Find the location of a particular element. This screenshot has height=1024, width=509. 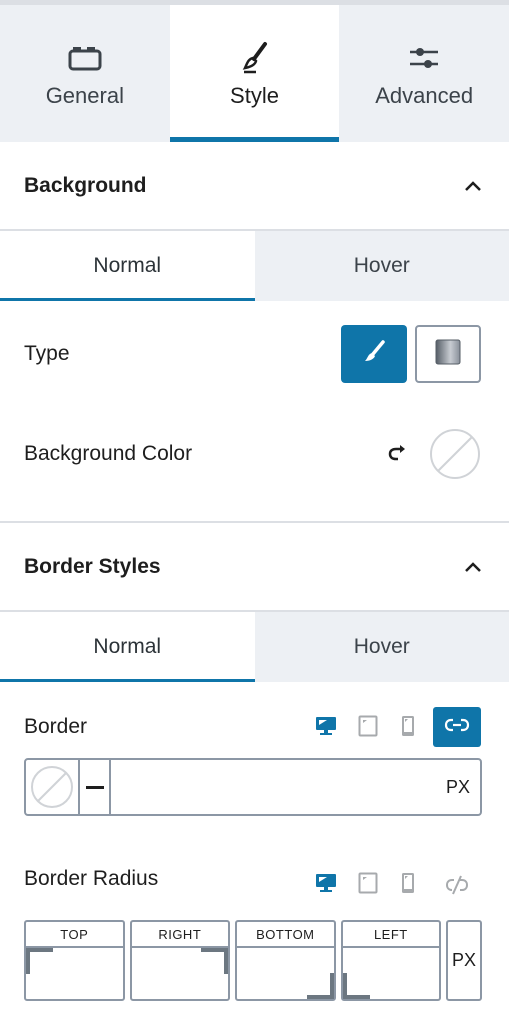

border-state-tabs: Normal Hover is located at coordinates (254, 646).